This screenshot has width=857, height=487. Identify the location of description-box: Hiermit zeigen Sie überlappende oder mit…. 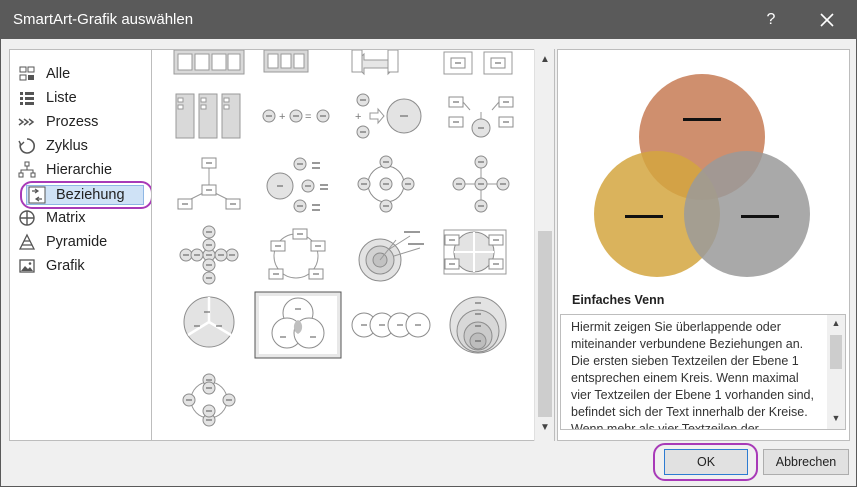
(703, 372).